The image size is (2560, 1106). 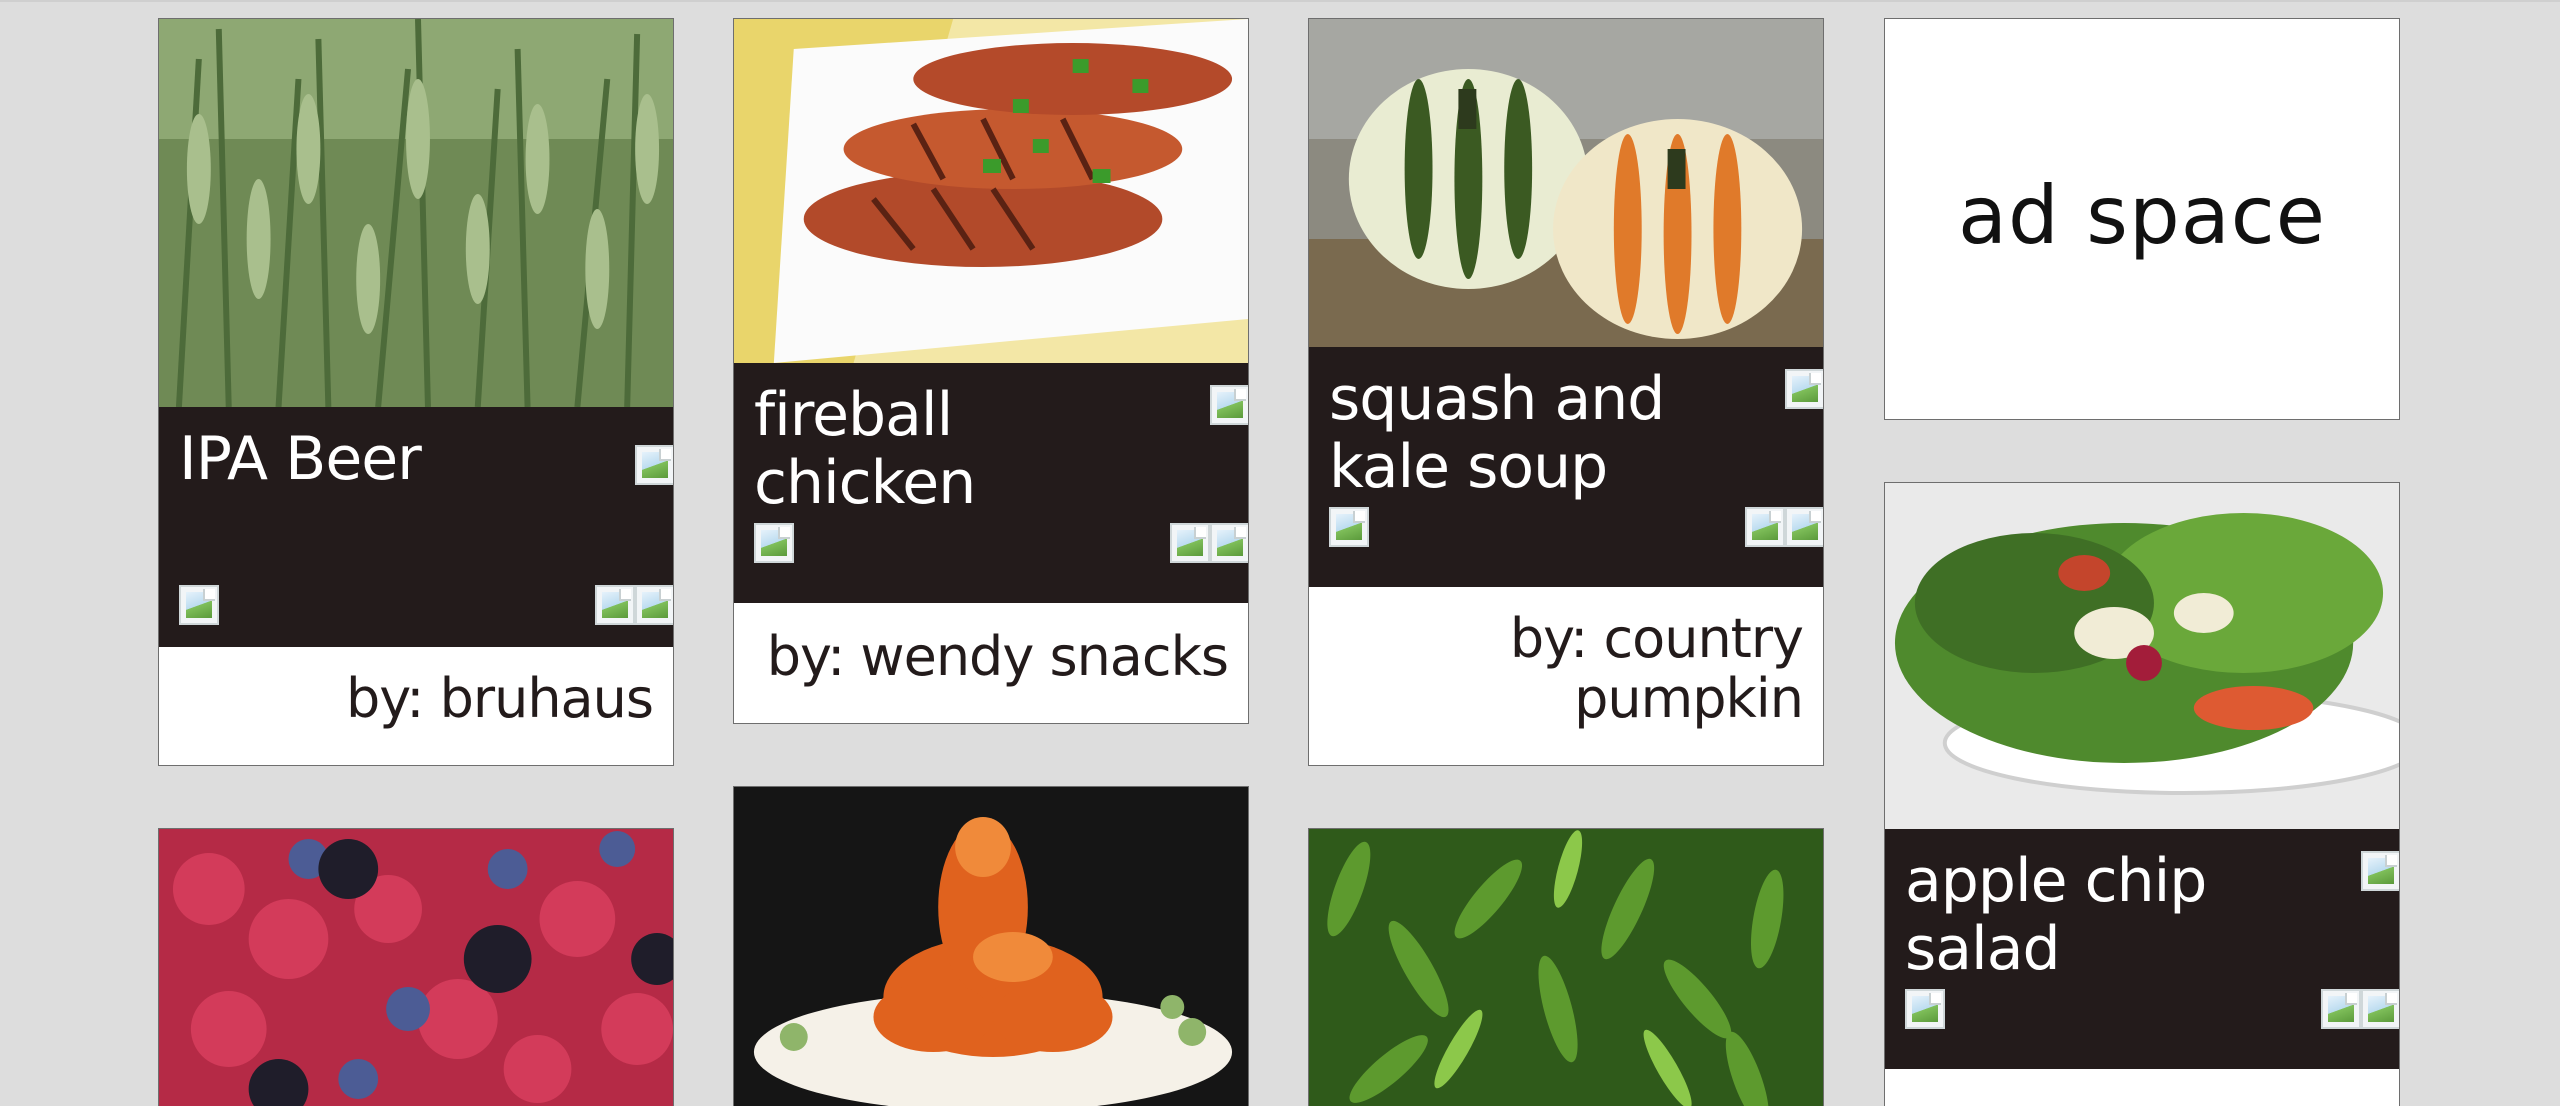 I want to click on title-band: apple chip salad, so click(x=2142, y=949).